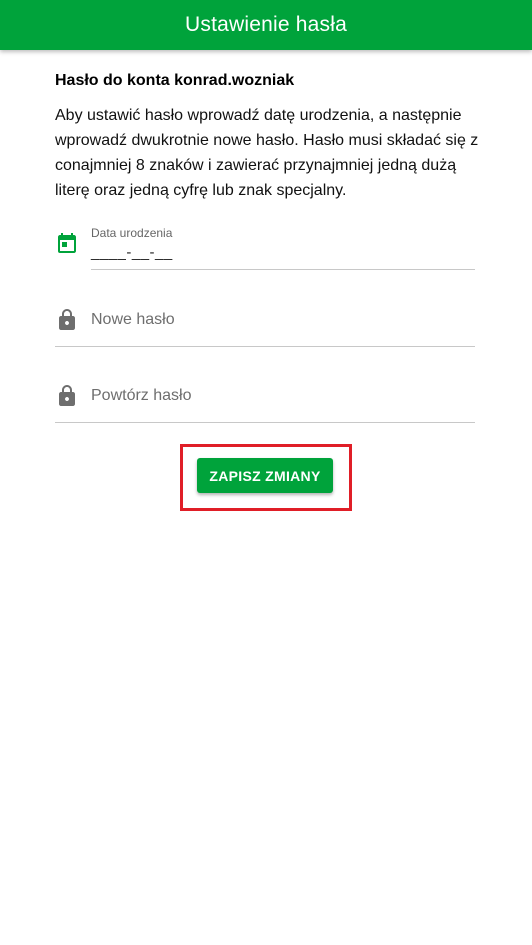 This screenshot has height=945, width=532. What do you see at coordinates (132, 233) in the screenshot?
I see `birth-date-label: Data urodzenia` at bounding box center [132, 233].